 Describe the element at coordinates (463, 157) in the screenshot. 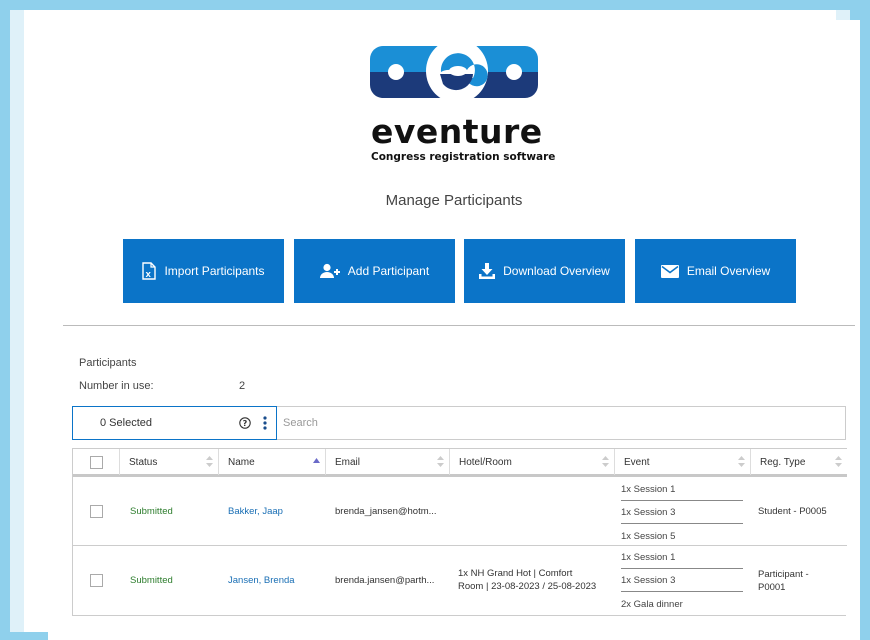

I see `brand-tagline: Congress registration software` at that location.